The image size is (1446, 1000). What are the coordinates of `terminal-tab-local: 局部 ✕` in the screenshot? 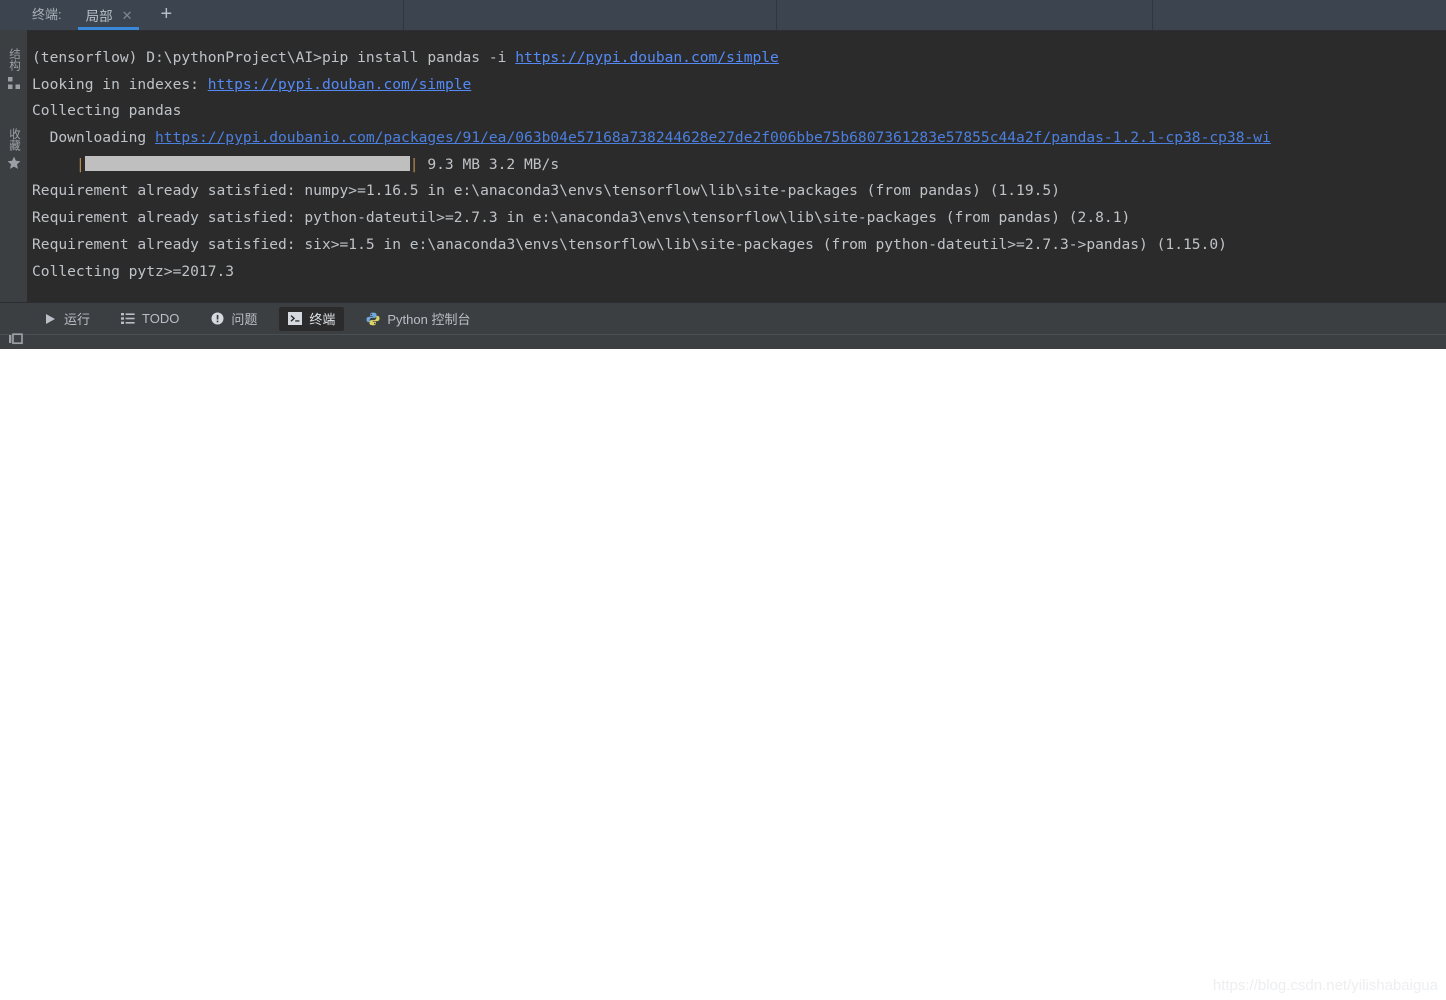 It's located at (108, 15).